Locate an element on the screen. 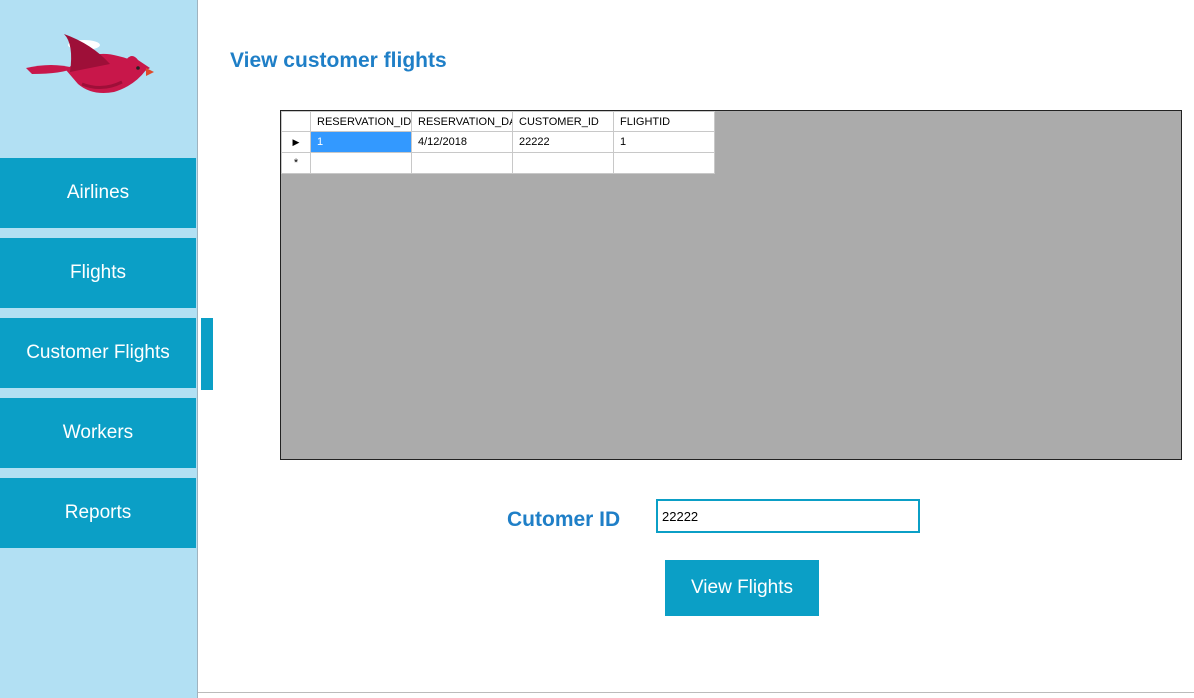  sidebar-item-label: Airlines is located at coordinates (98, 192).